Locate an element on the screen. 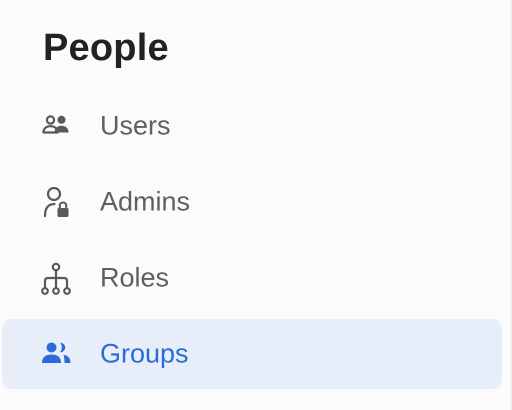  sidebar-item-label: Groups is located at coordinates (144, 353).